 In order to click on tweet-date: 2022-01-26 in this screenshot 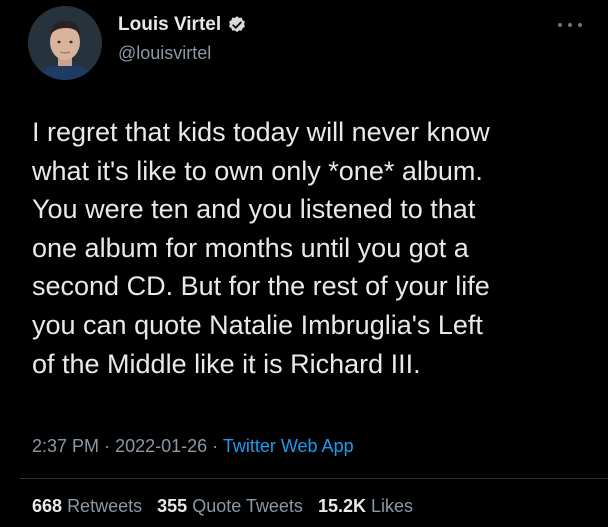, I will do `click(161, 446)`.